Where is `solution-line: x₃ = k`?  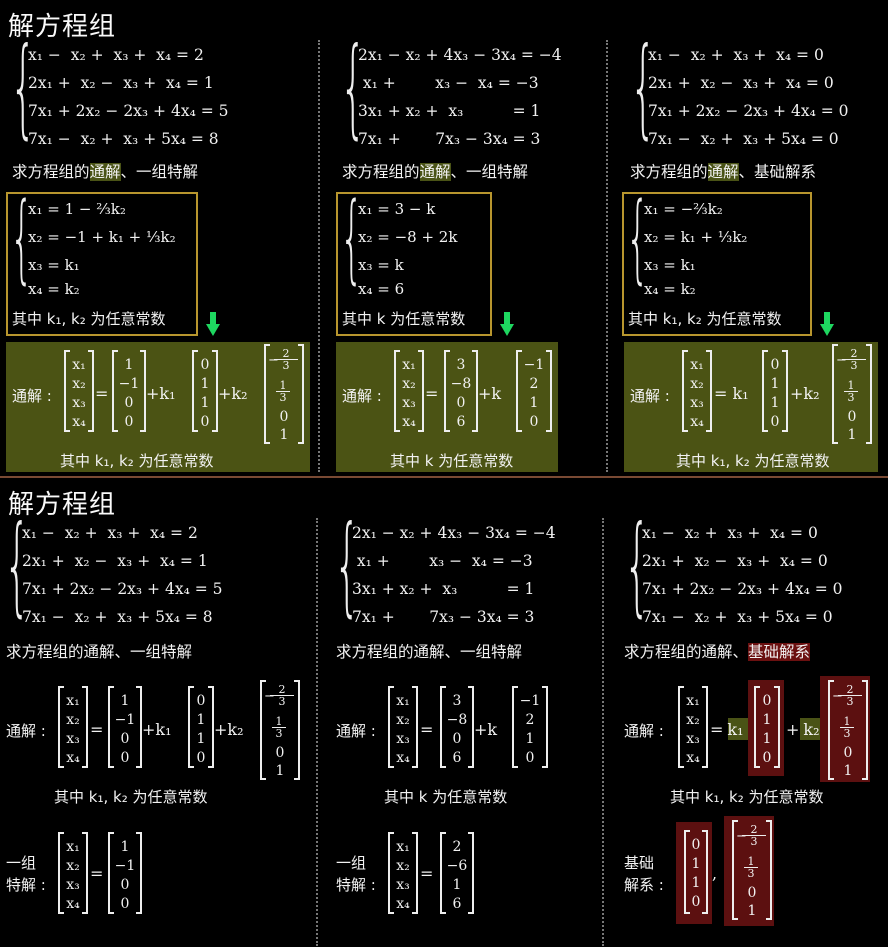
solution-line: x₃ = k is located at coordinates (381, 265).